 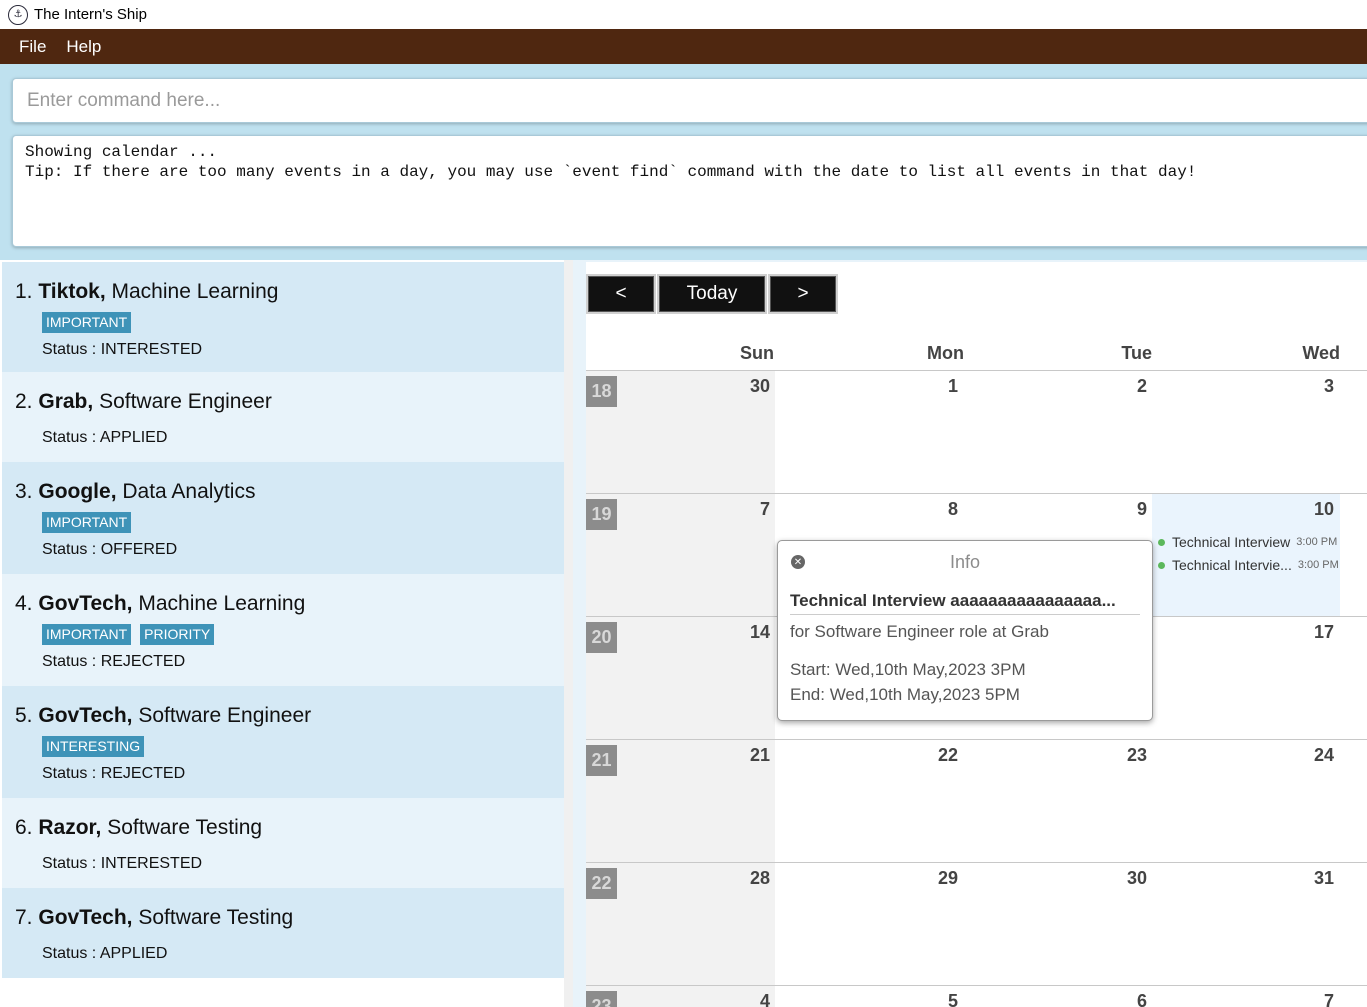 What do you see at coordinates (750, 999) in the screenshot?
I see `day-cell: 4` at bounding box center [750, 999].